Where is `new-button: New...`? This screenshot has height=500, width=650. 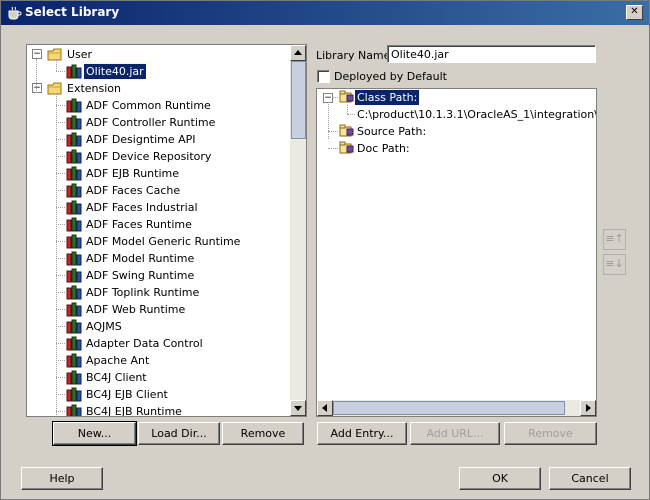
new-button: New... is located at coordinates (94, 433).